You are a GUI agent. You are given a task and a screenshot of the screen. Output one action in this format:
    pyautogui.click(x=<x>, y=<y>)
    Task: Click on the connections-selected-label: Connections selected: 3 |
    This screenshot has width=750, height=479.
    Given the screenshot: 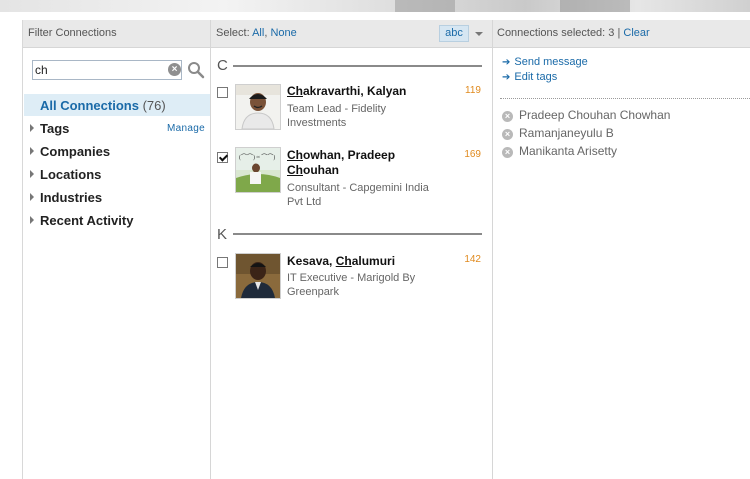 What is the action you would take?
    pyautogui.click(x=559, y=33)
    